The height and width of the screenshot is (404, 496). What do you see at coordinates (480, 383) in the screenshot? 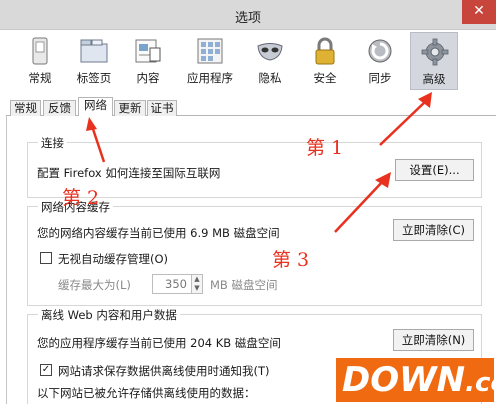
I see `watermark-suffix: .cc` at bounding box center [480, 383].